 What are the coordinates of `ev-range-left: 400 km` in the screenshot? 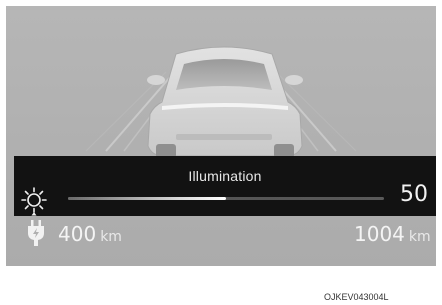 It's located at (90, 234).